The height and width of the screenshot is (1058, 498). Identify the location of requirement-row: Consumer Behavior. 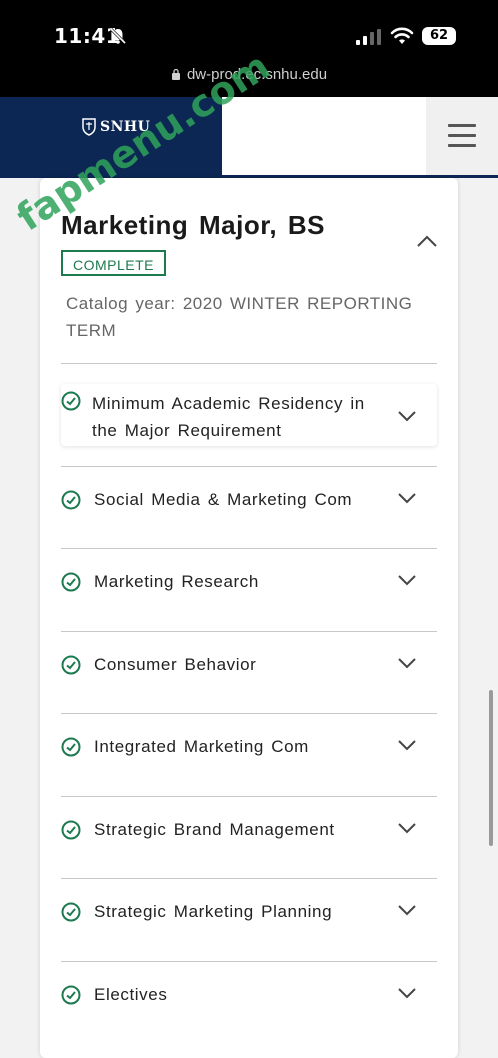
(249, 666).